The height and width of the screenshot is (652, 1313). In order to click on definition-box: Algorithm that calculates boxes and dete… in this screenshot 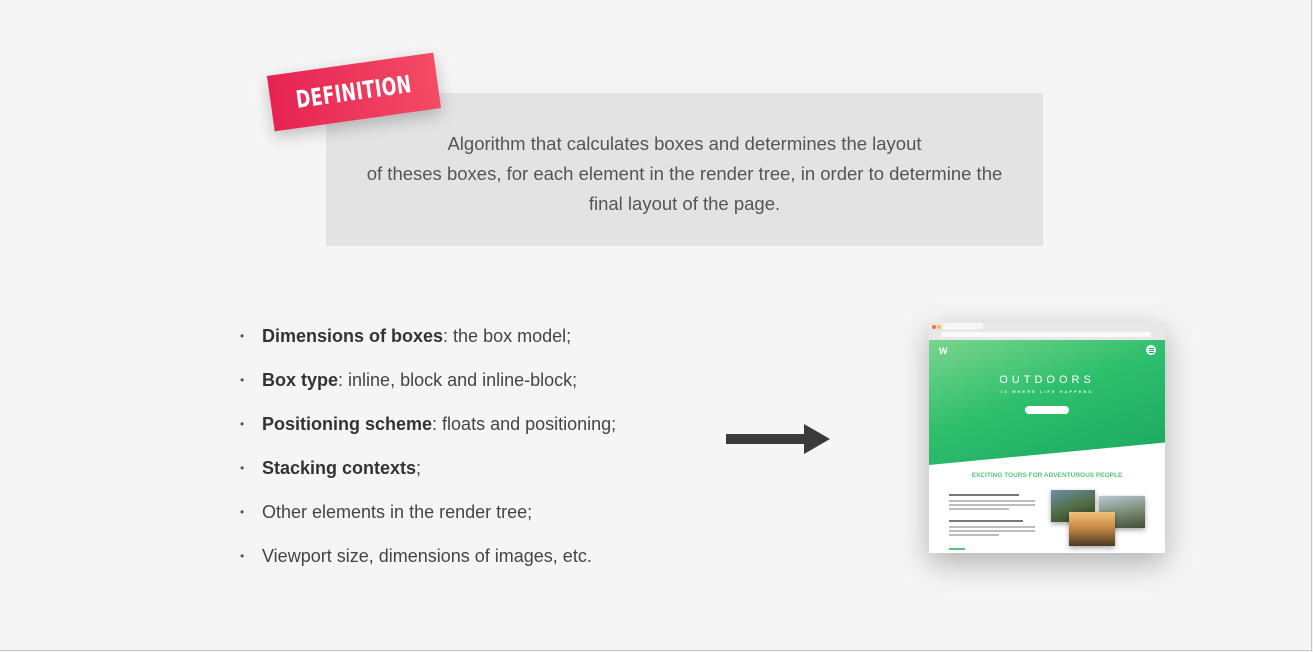, I will do `click(684, 169)`.